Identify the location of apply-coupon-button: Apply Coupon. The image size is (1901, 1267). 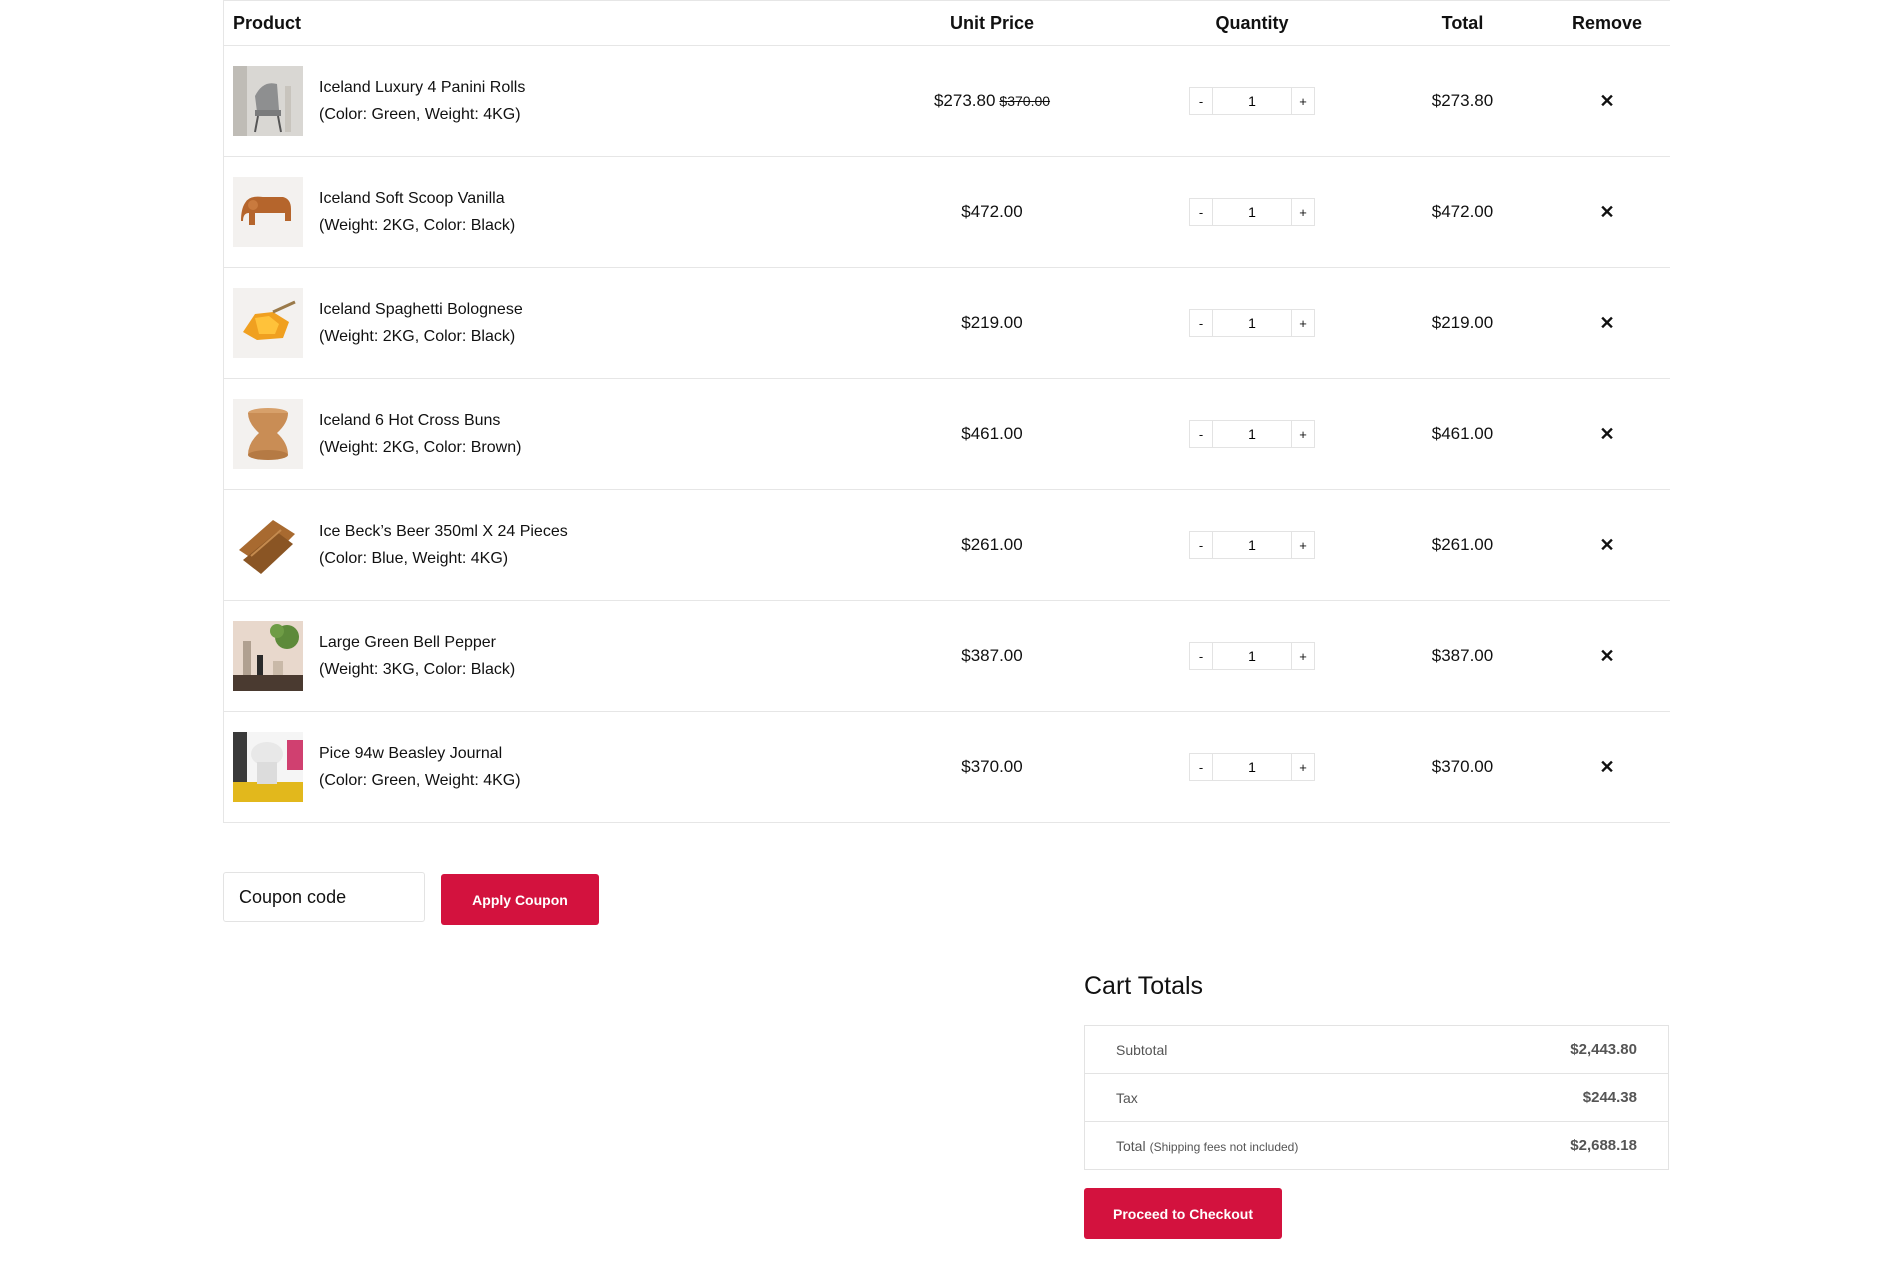
(520, 899).